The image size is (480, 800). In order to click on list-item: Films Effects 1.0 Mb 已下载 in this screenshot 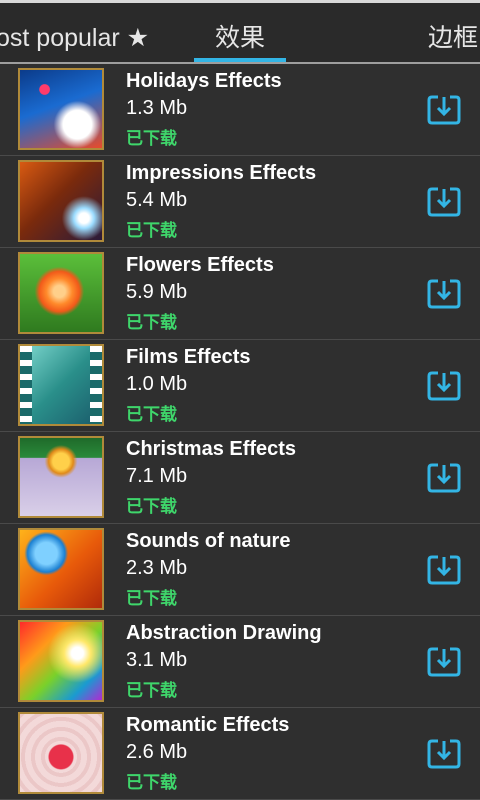, I will do `click(240, 386)`.